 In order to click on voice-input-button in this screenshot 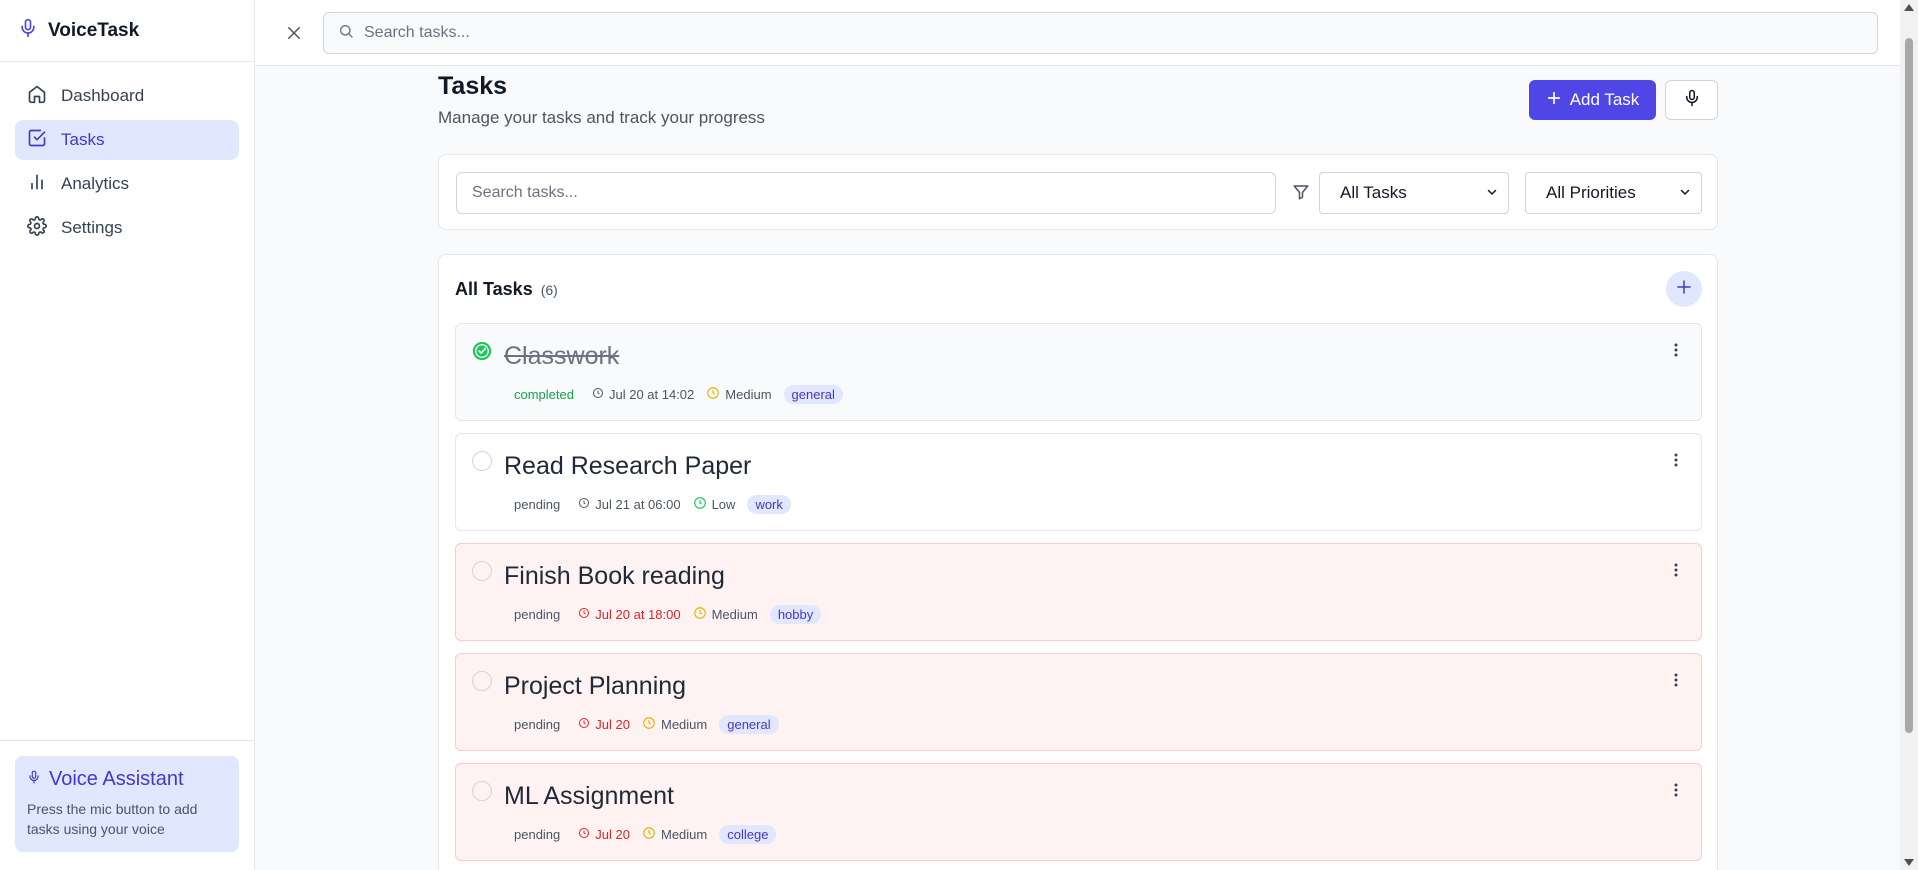, I will do `click(1691, 100)`.